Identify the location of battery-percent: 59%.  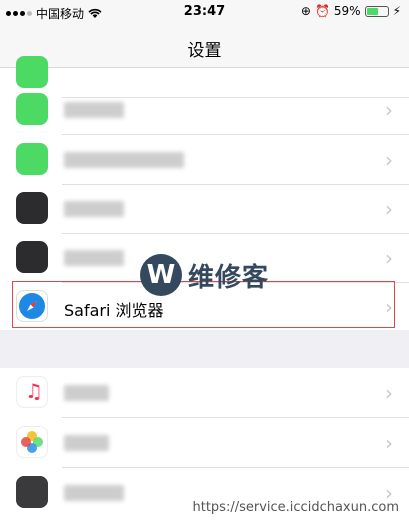
(347, 11).